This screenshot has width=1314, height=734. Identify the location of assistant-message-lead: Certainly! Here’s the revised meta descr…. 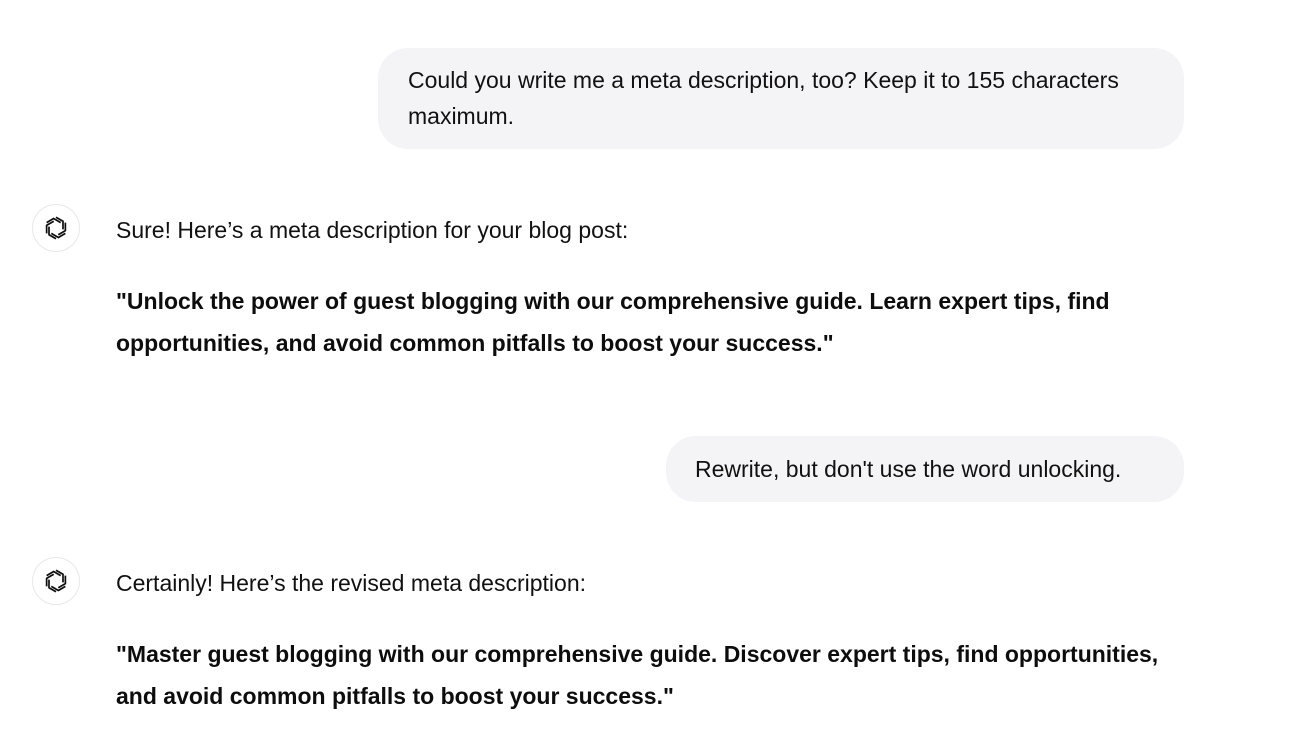
(351, 583).